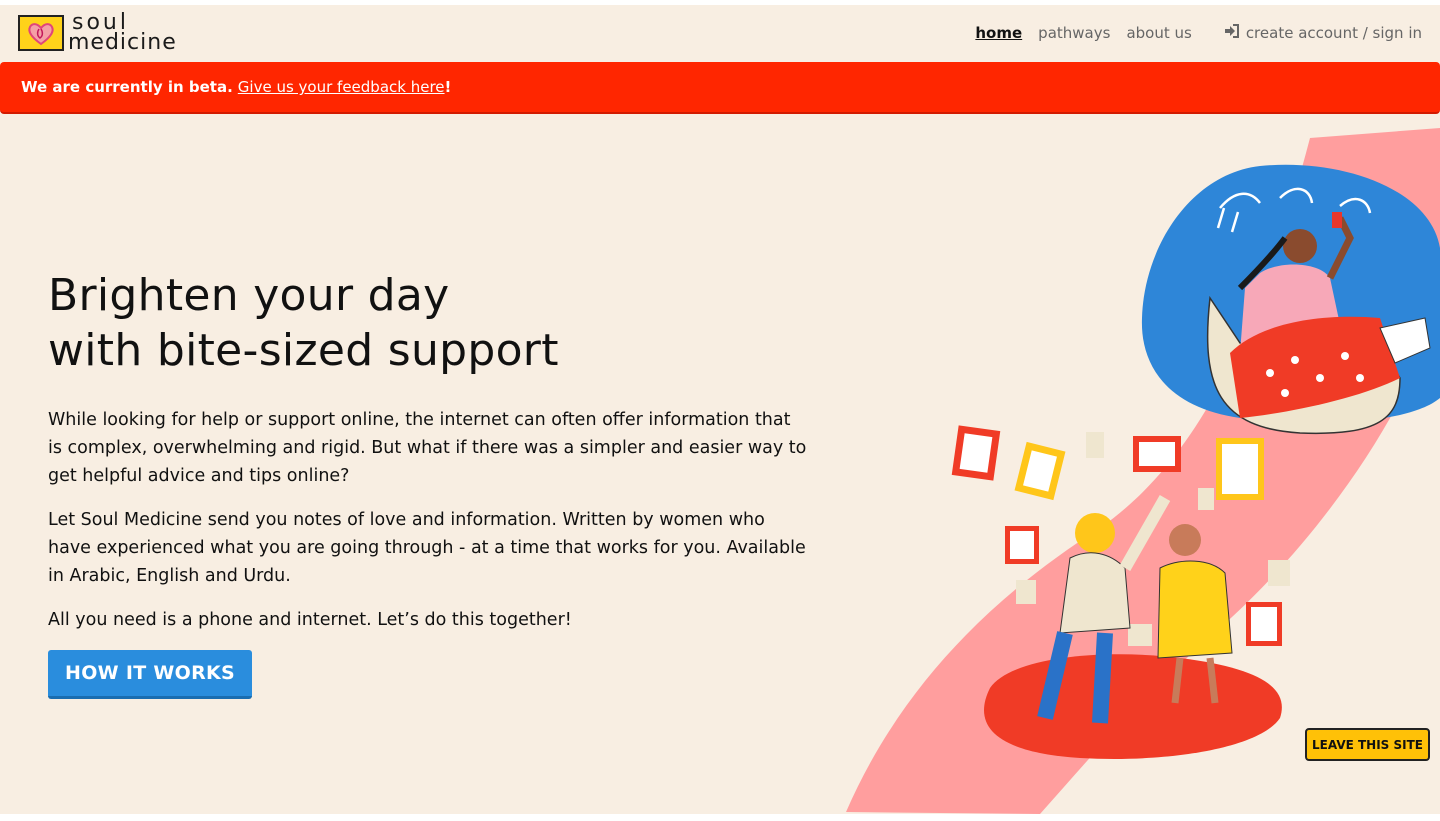 The height and width of the screenshot is (821, 1440). What do you see at coordinates (303, 350) in the screenshot?
I see `hero-title-line-2: with bite-sized support` at bounding box center [303, 350].